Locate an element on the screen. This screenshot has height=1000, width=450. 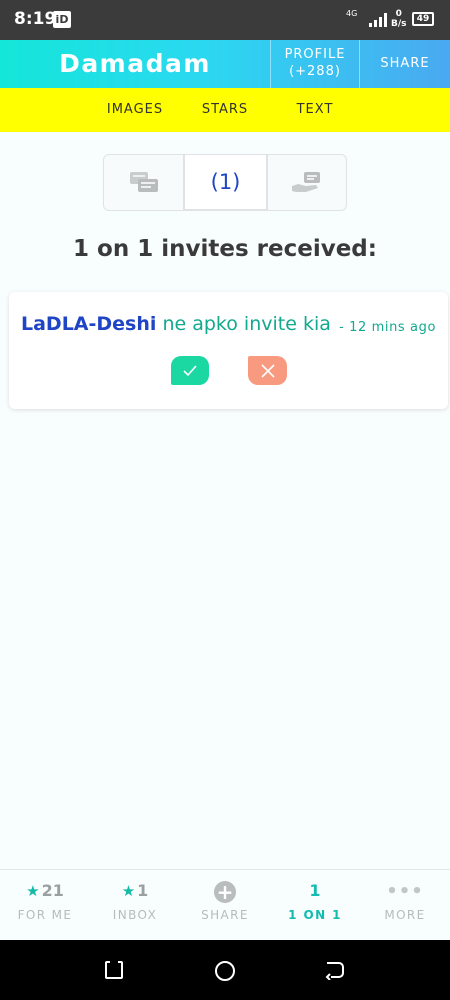
app-header: Damadam PROFILE (+288) SHARE is located at coordinates (225, 64).